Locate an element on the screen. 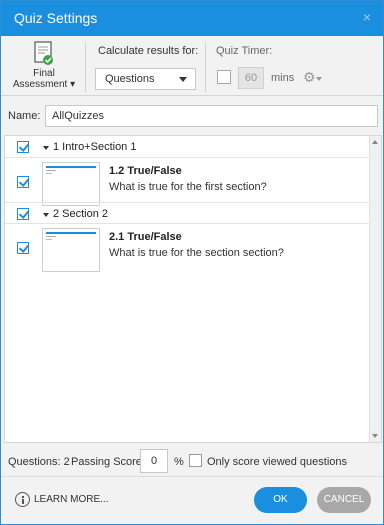 This screenshot has width=384, height=525. scroll-down-icon is located at coordinates (375, 436).